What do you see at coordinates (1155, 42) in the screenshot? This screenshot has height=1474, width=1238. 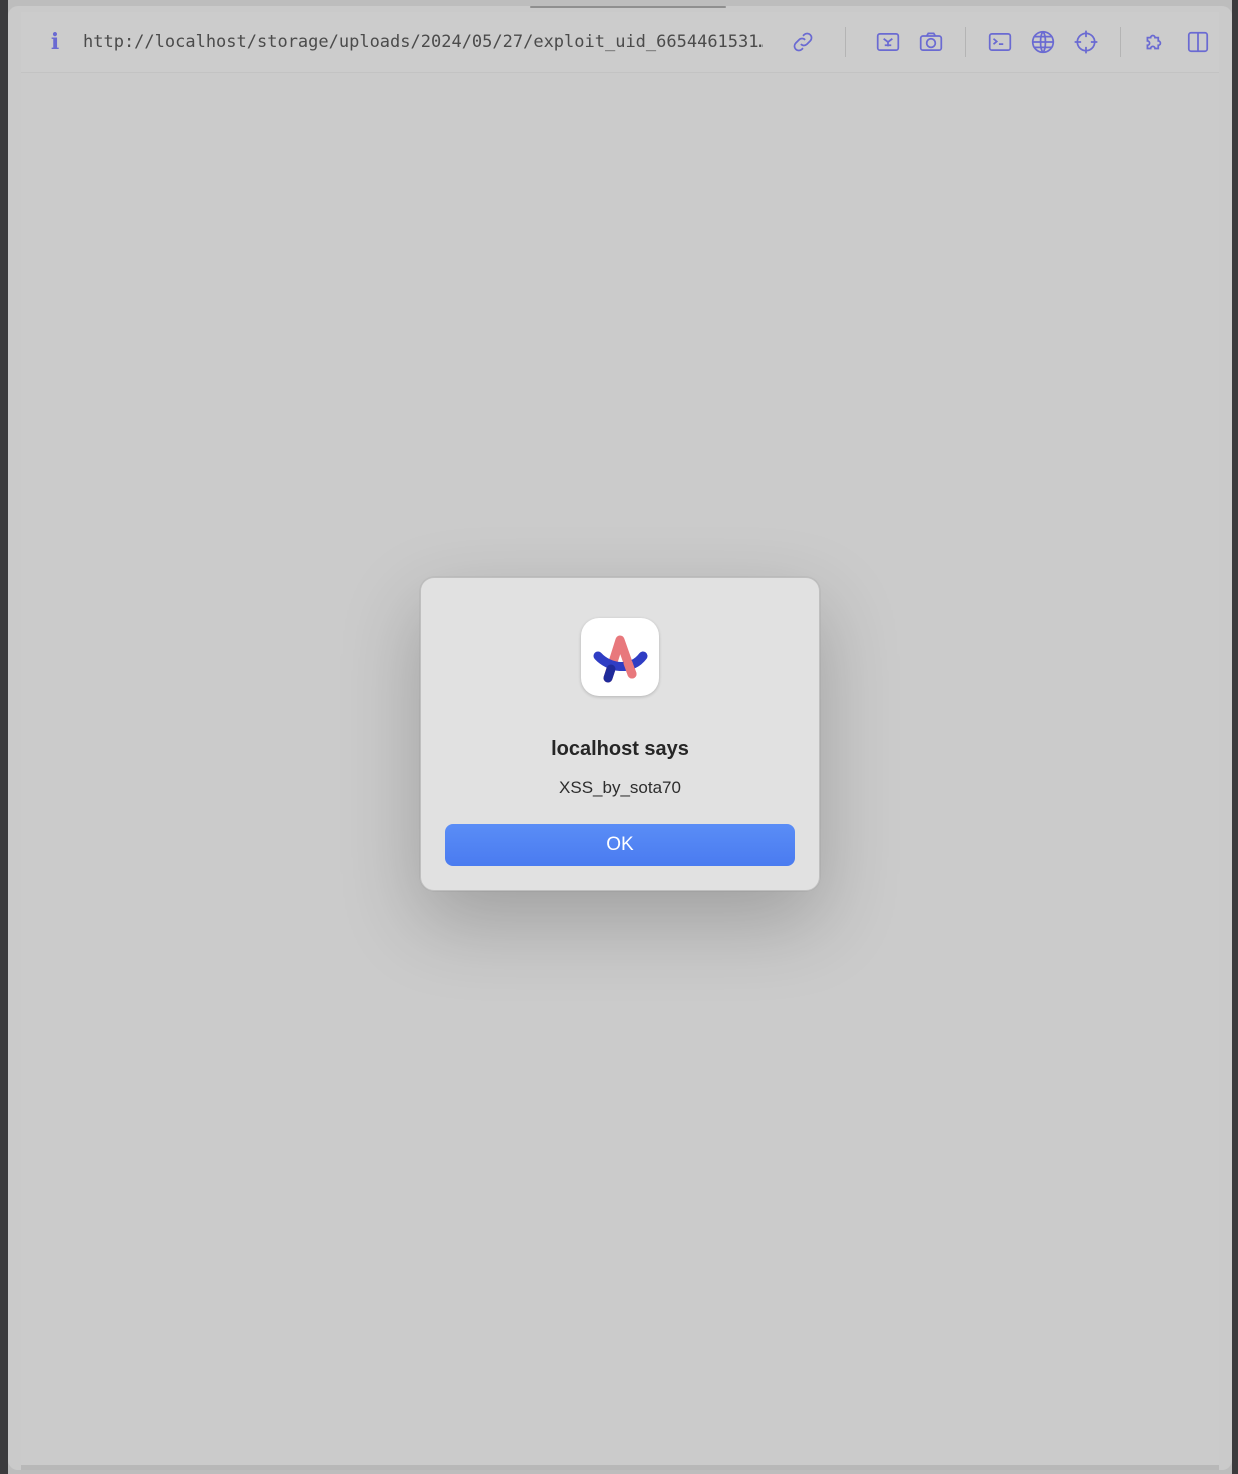 I see `extensions-icon` at bounding box center [1155, 42].